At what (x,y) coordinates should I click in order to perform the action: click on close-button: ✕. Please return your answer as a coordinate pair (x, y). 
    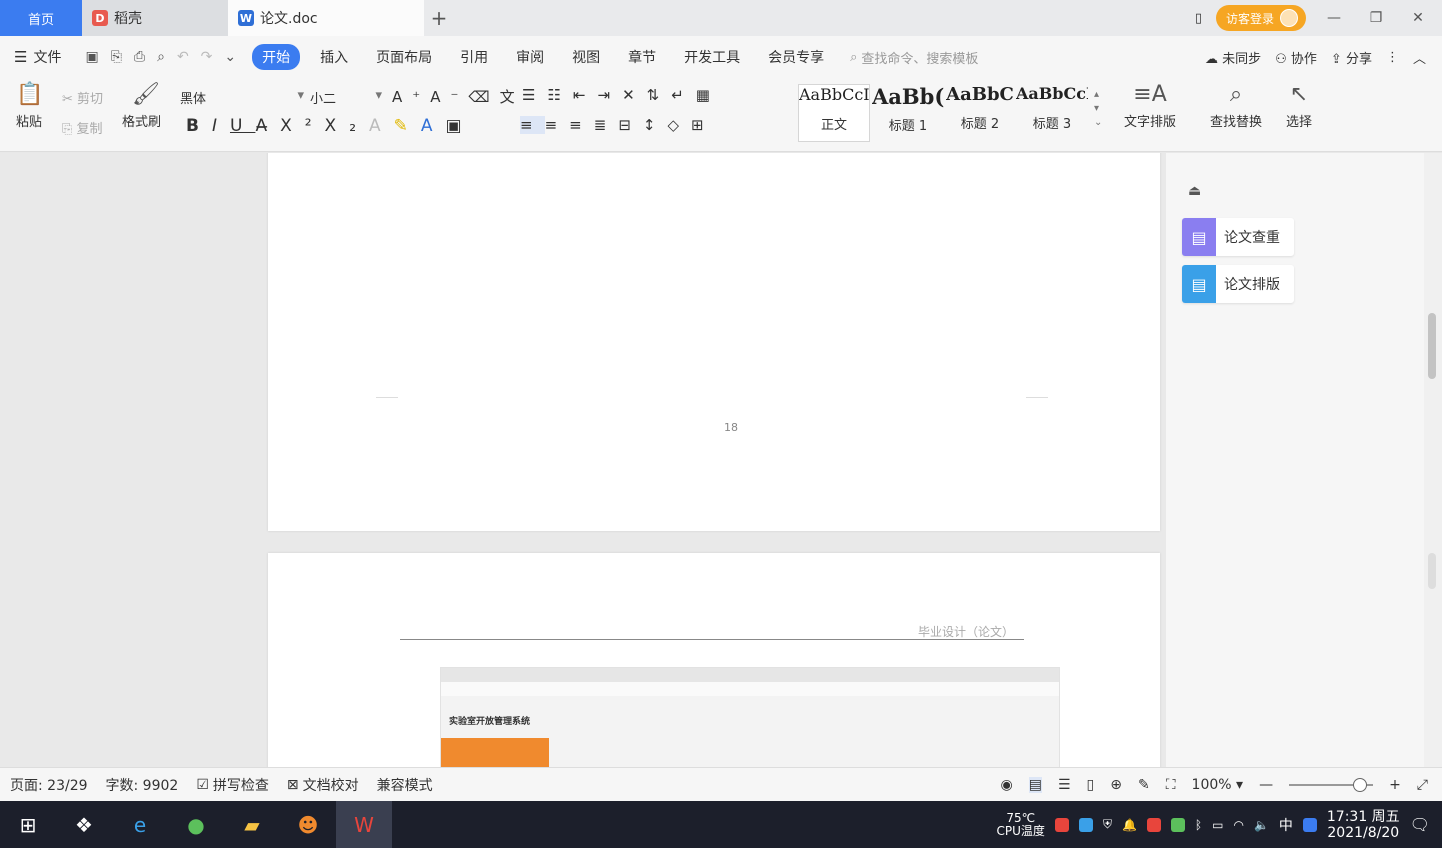
    Looking at the image, I should click on (1418, 18).